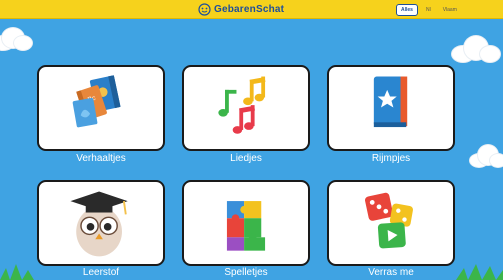 This screenshot has width=503, height=280. Describe the element at coordinates (204, 9) in the screenshot. I see `logo-icon` at that location.